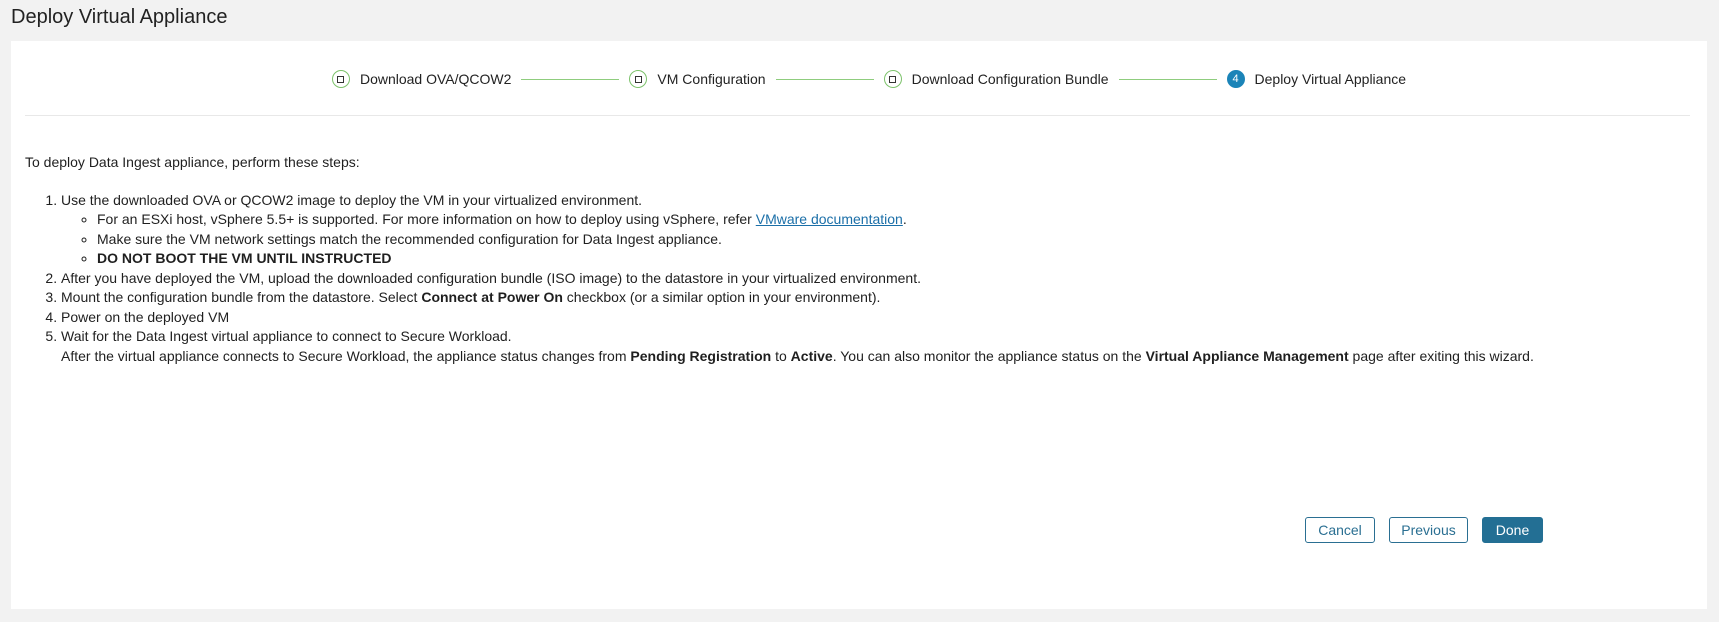 Image resolution: width=1719 pixels, height=622 pixels. What do you see at coordinates (1428, 530) in the screenshot?
I see `previous-button: Previous` at bounding box center [1428, 530].